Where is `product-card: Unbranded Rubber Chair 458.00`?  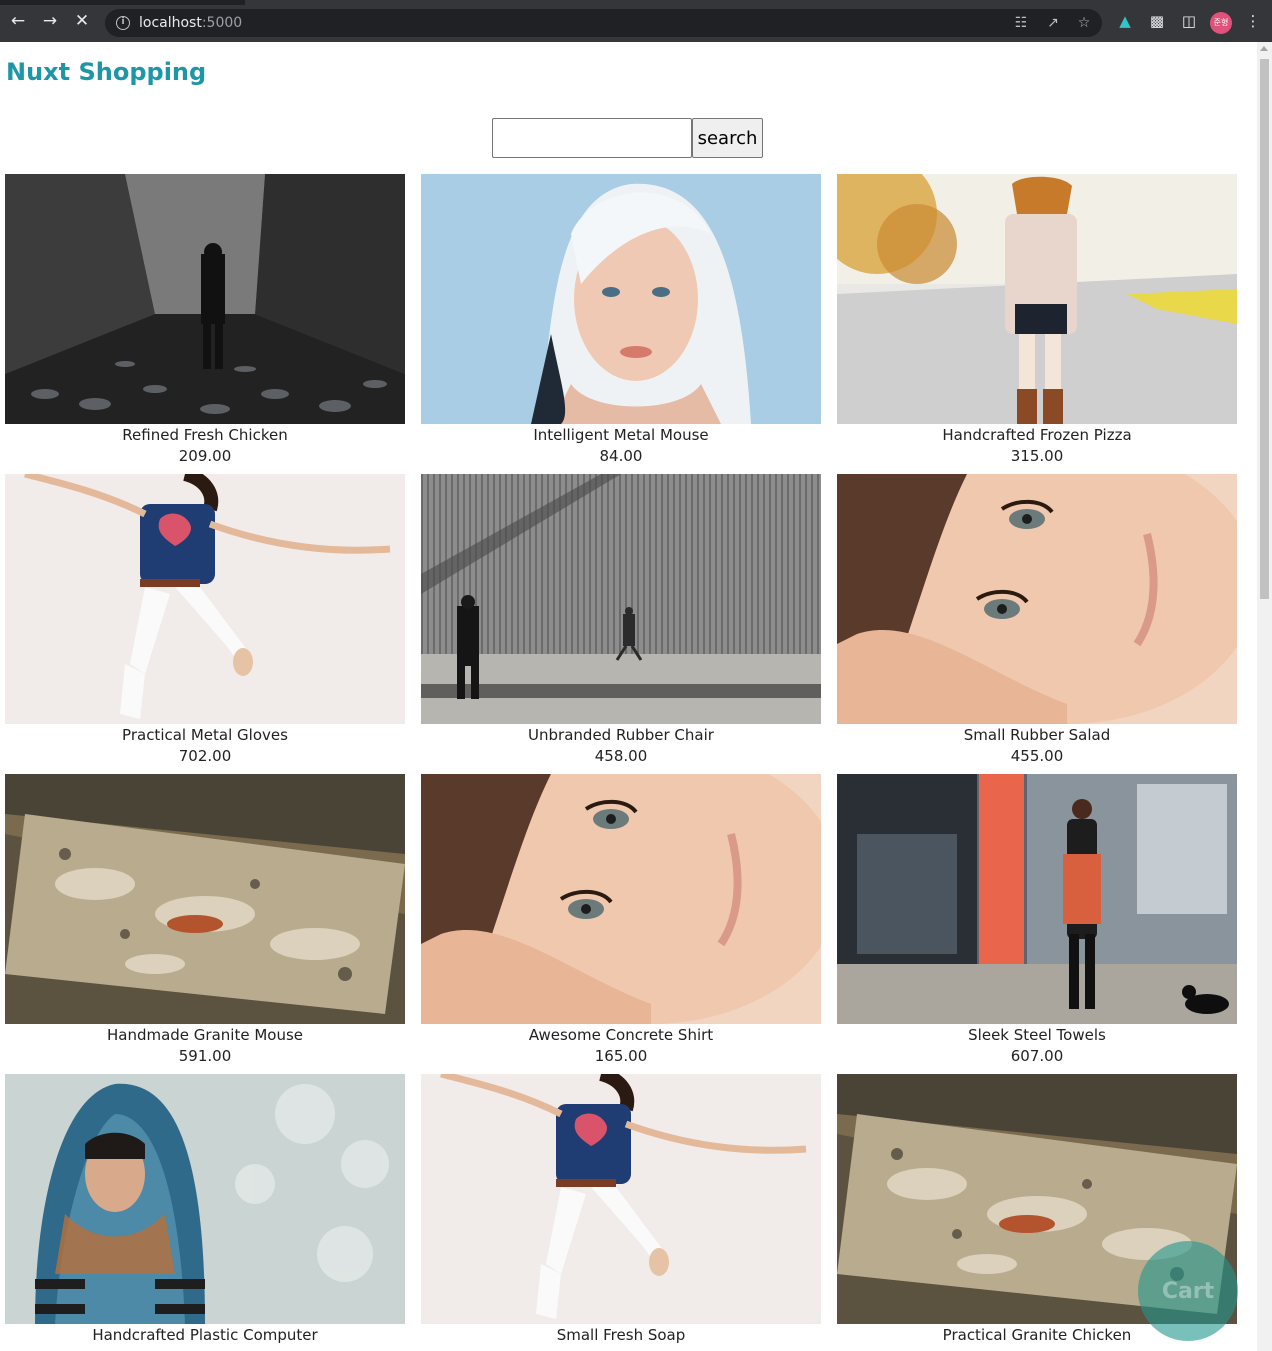
product-card: Unbranded Rubber Chair 458.00 is located at coordinates (621, 624).